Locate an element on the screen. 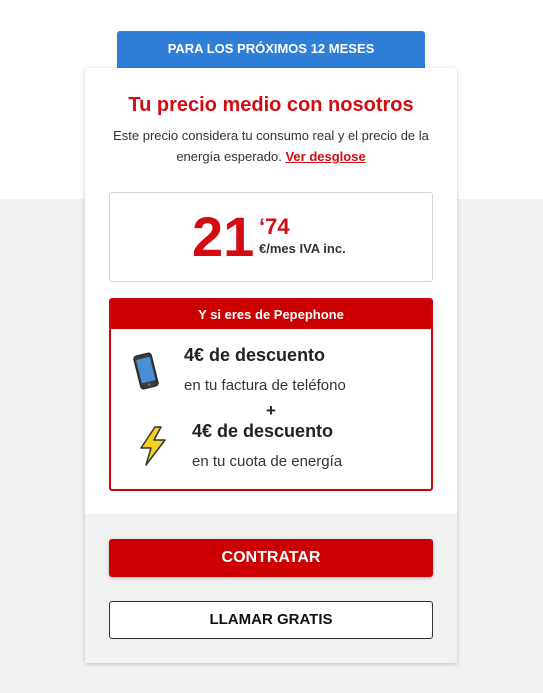  price-integer: 21 is located at coordinates (223, 236).